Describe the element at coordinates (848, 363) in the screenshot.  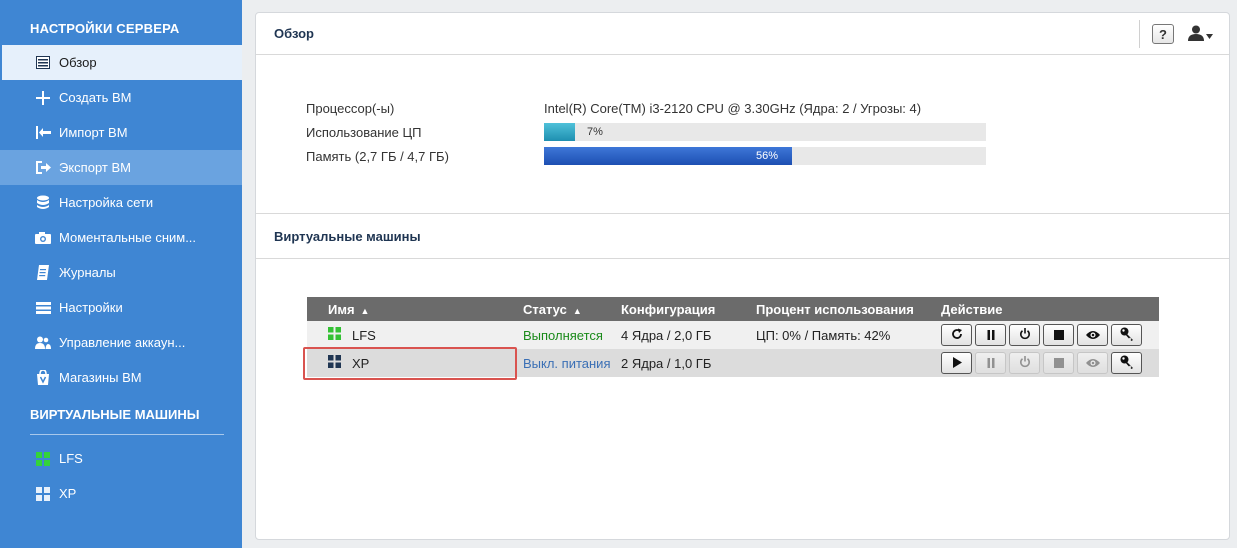
I see `vm-usage` at that location.